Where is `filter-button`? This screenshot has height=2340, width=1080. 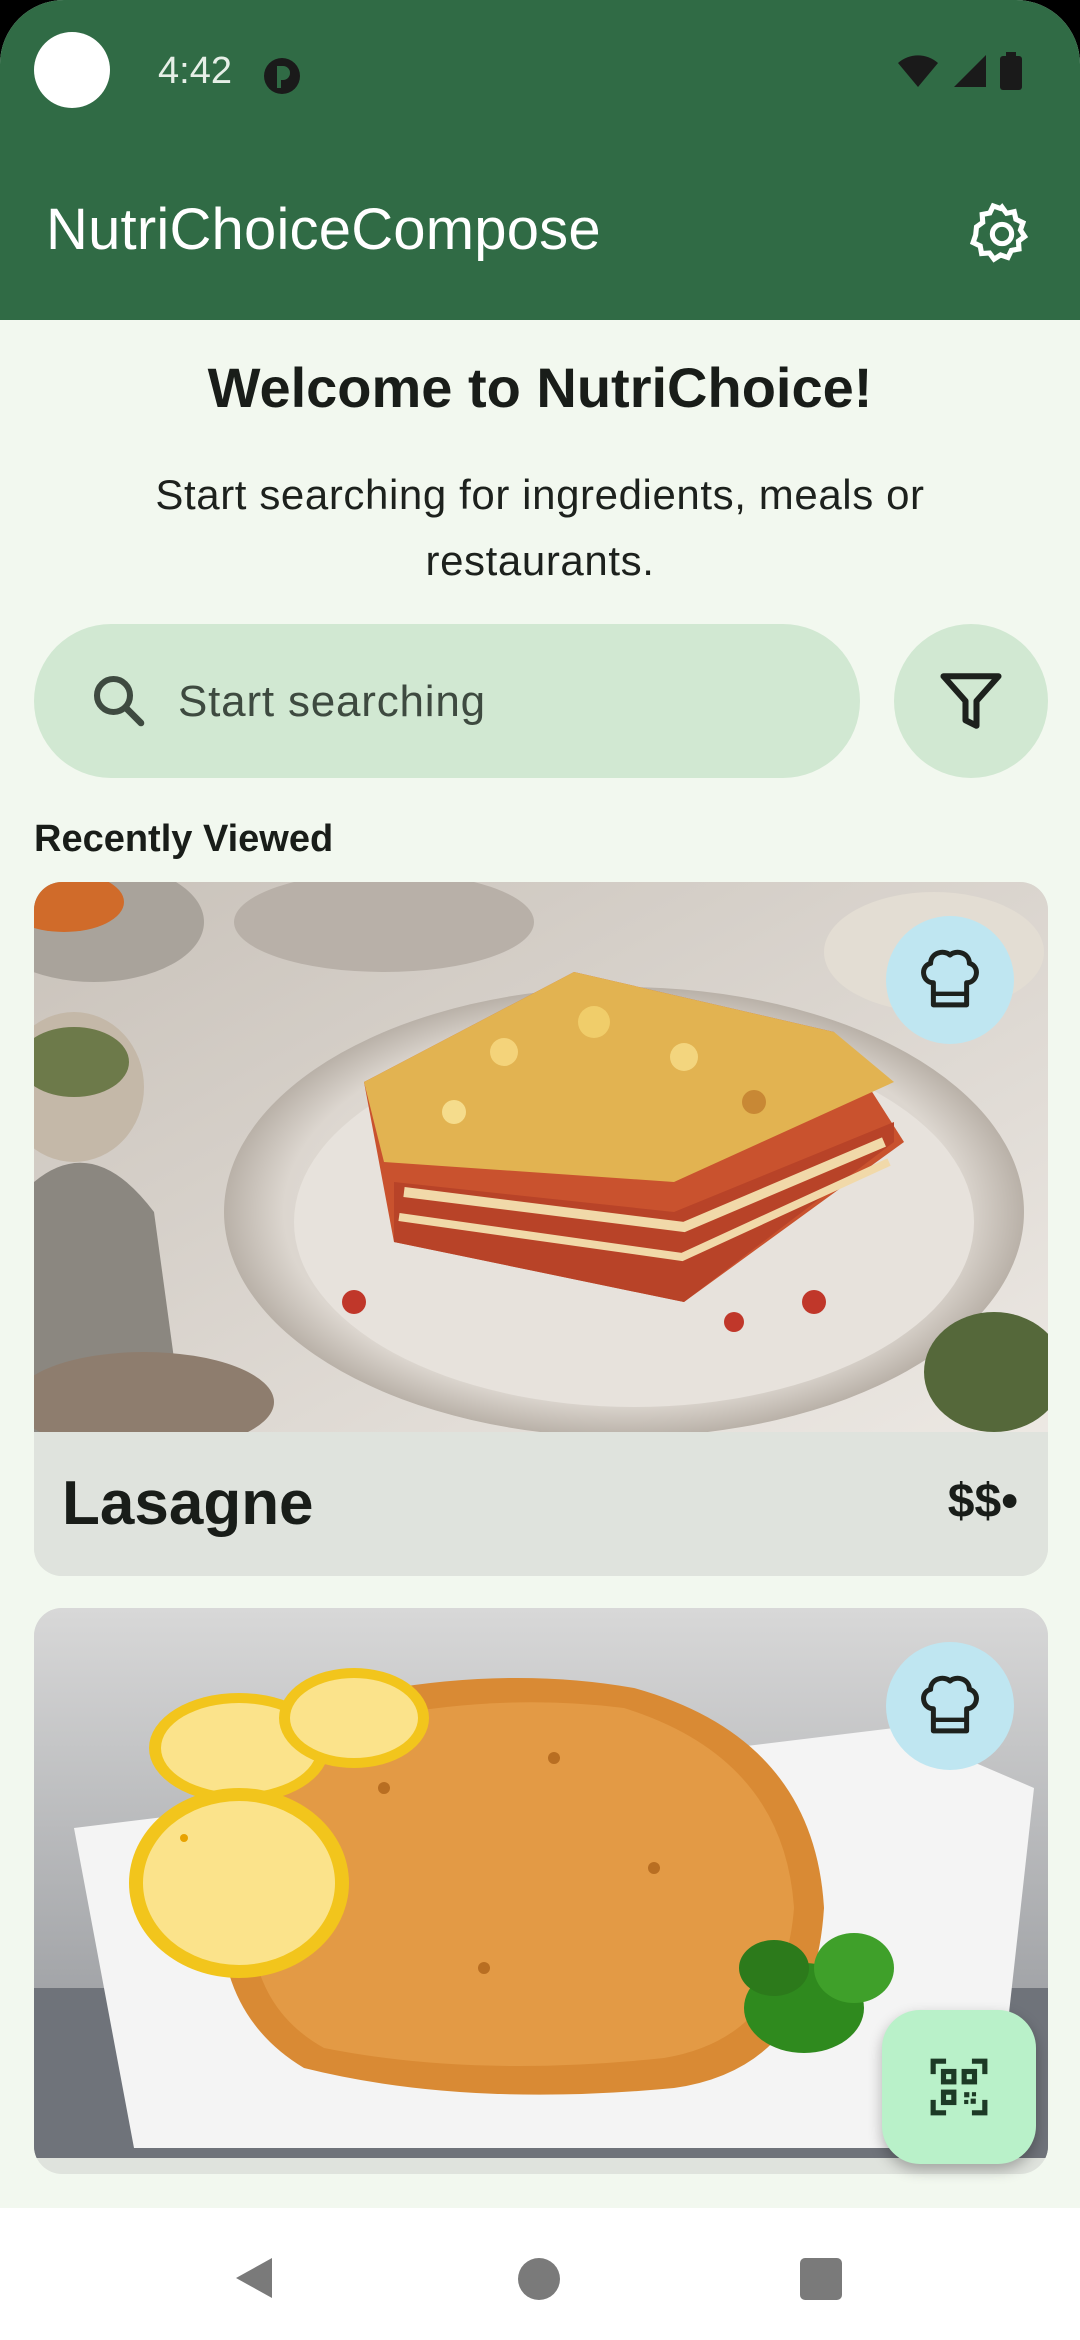 filter-button is located at coordinates (971, 701).